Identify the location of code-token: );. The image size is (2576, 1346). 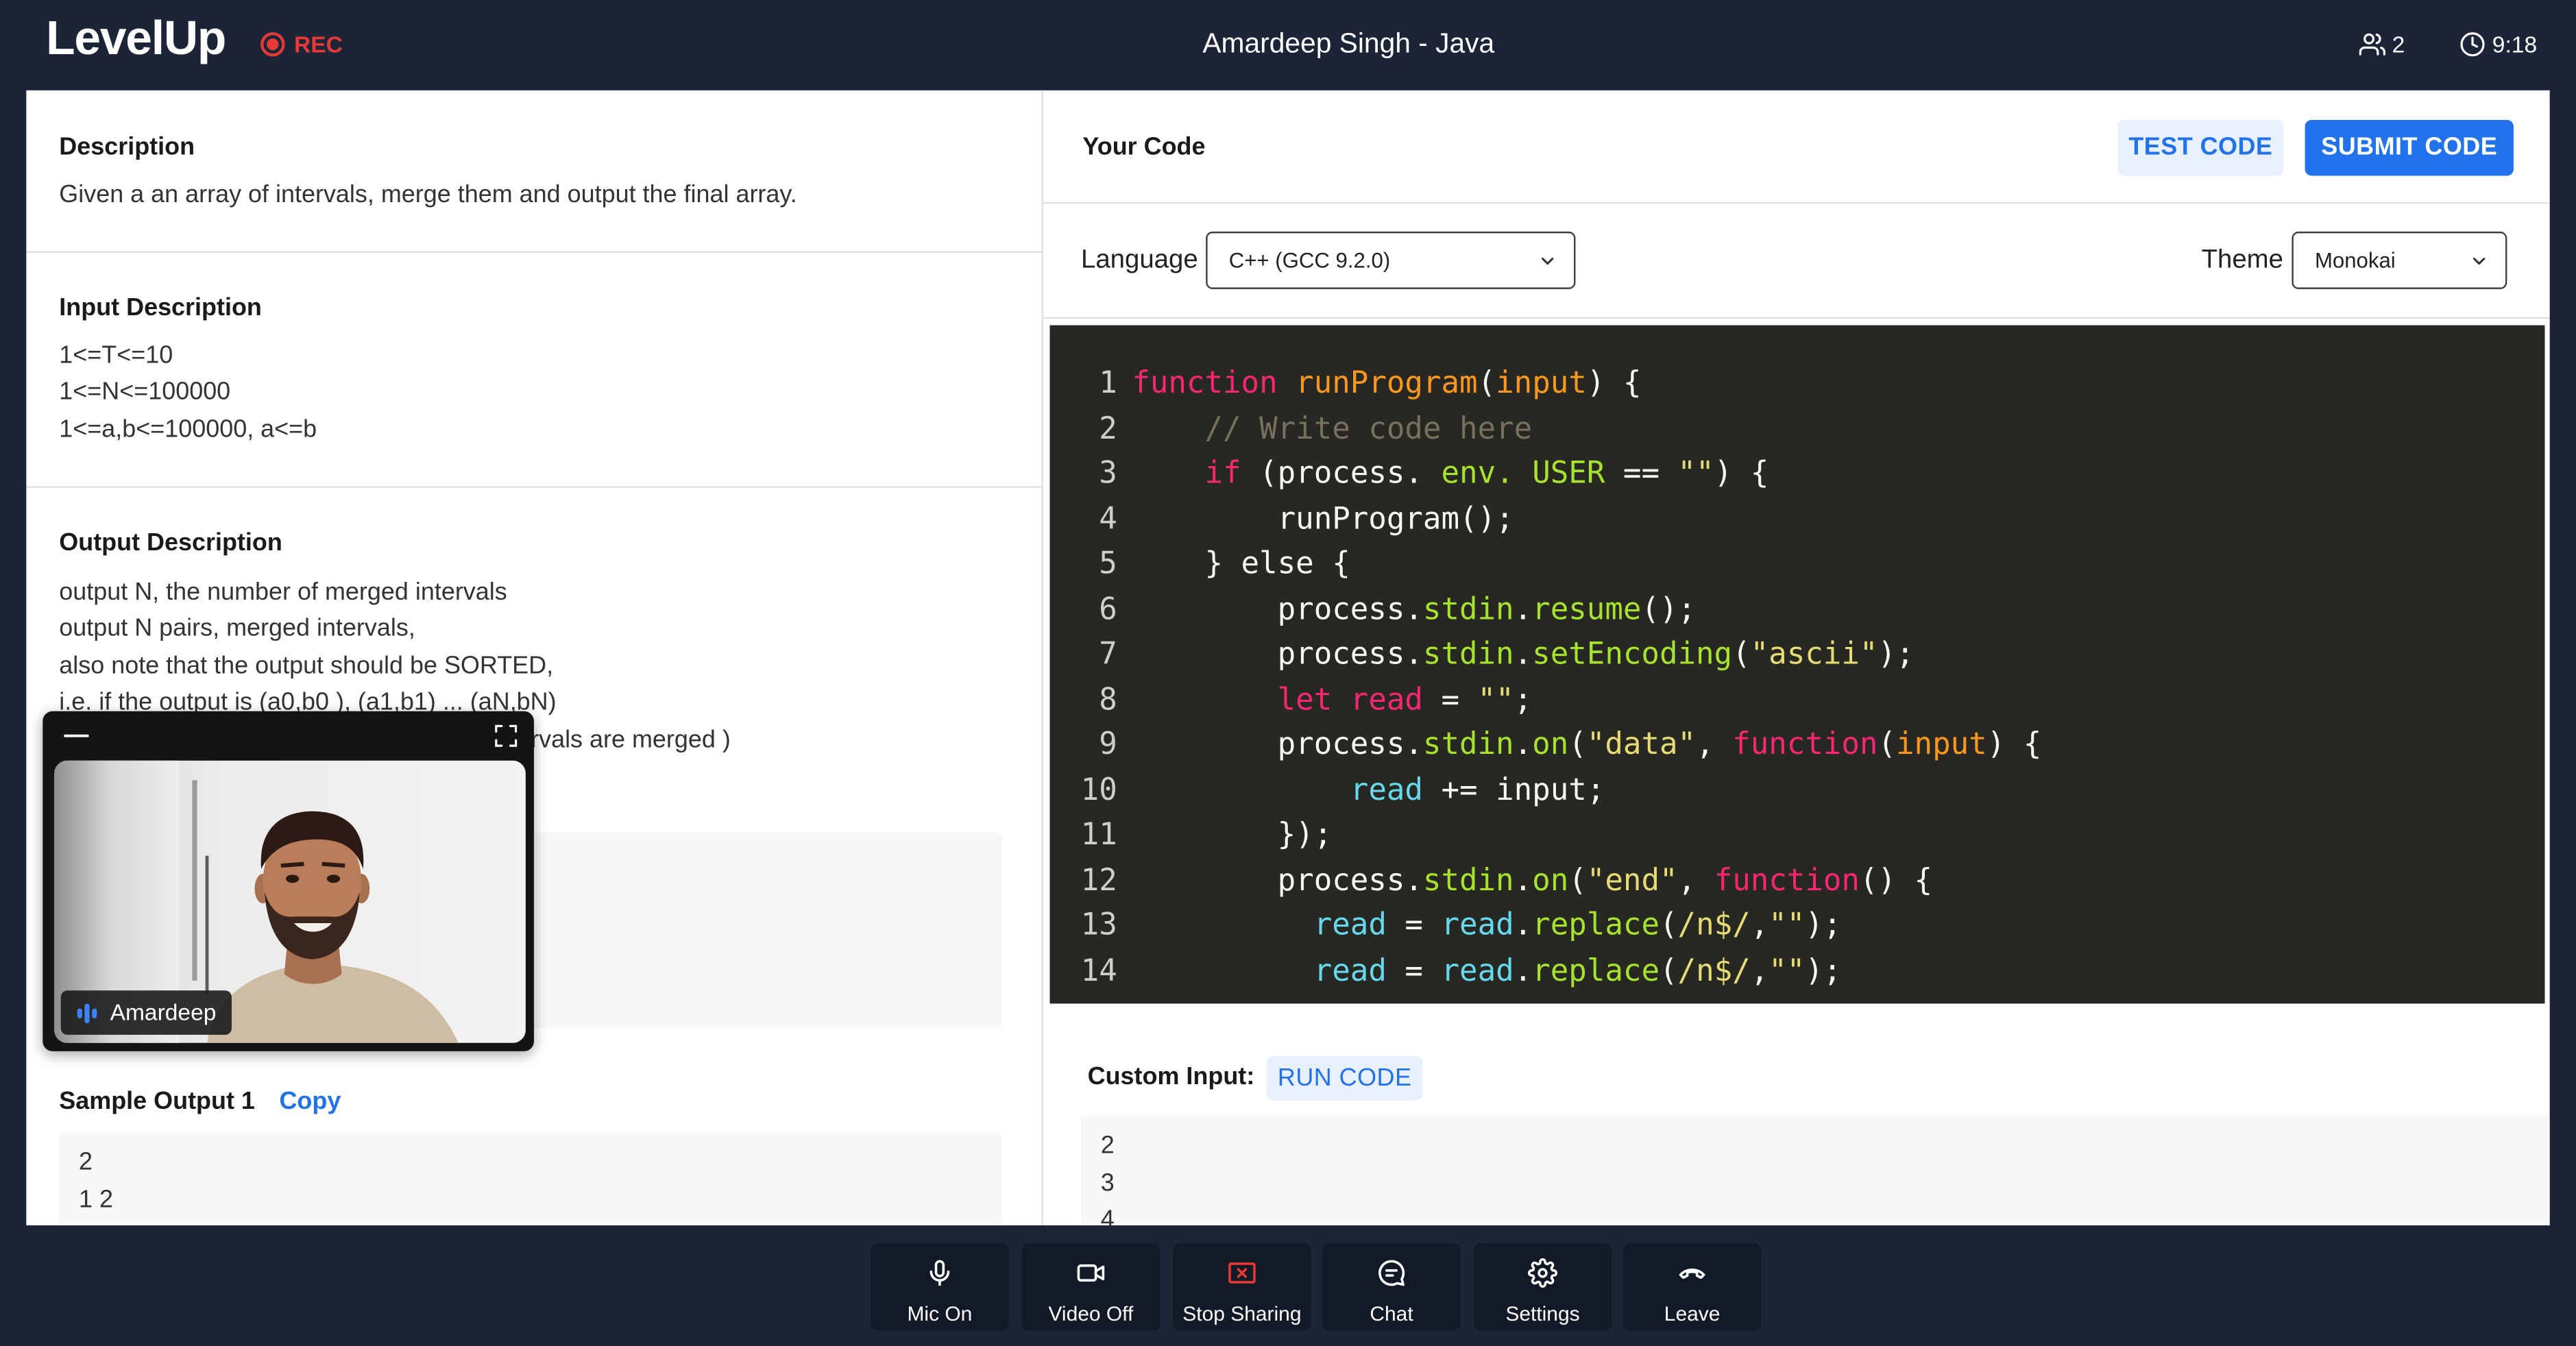
(1823, 925).